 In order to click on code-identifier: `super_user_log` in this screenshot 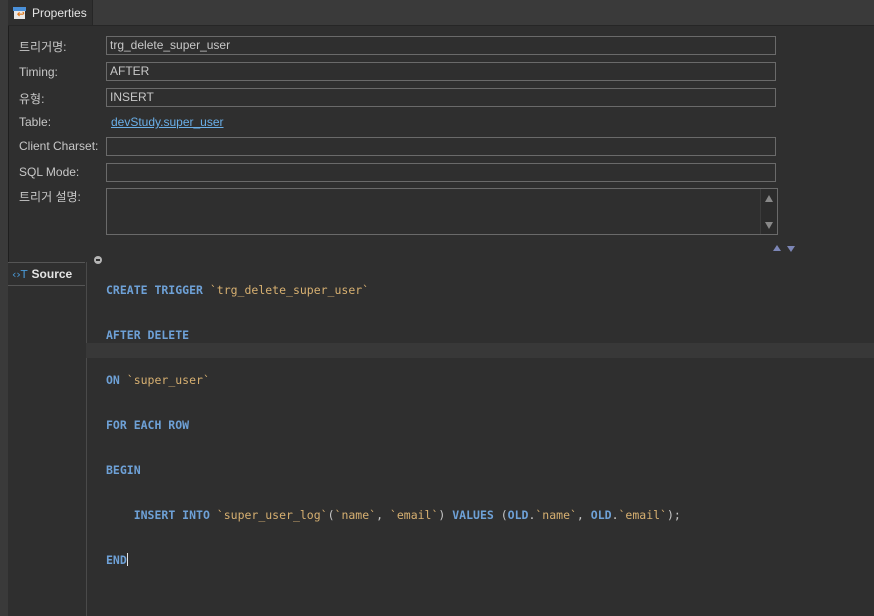, I will do `click(272, 515)`.